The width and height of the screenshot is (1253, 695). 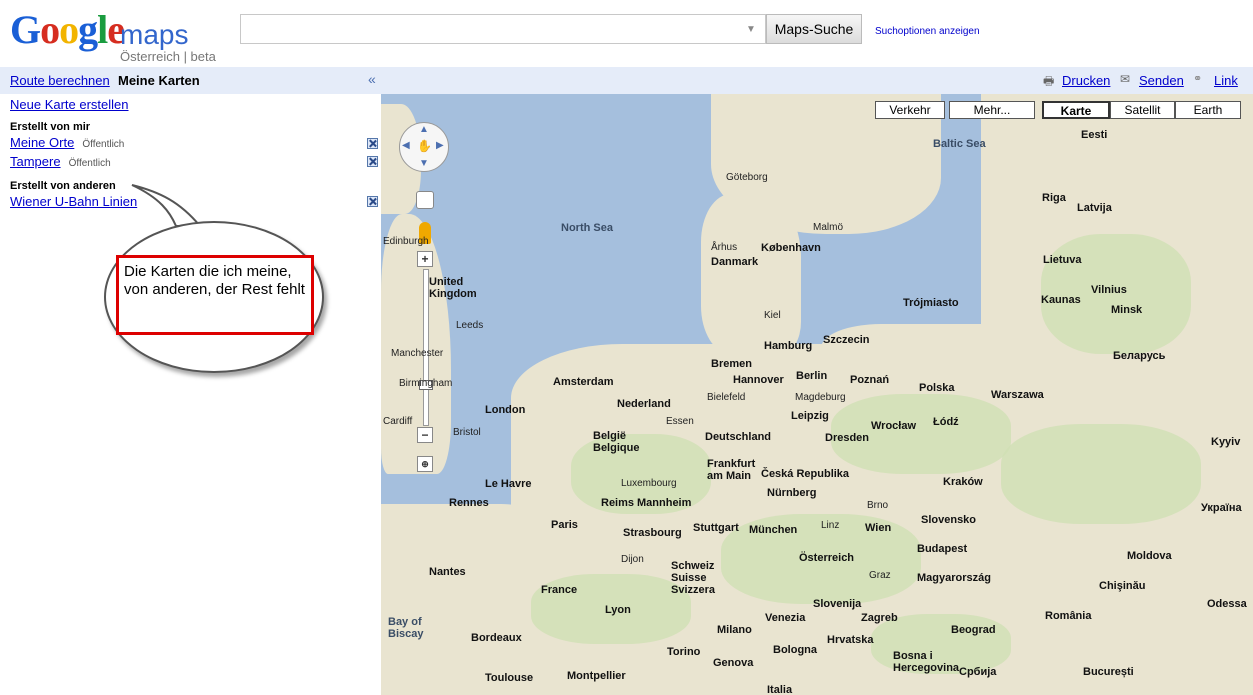 I want to click on map-label: Göteborg, so click(x=747, y=177).